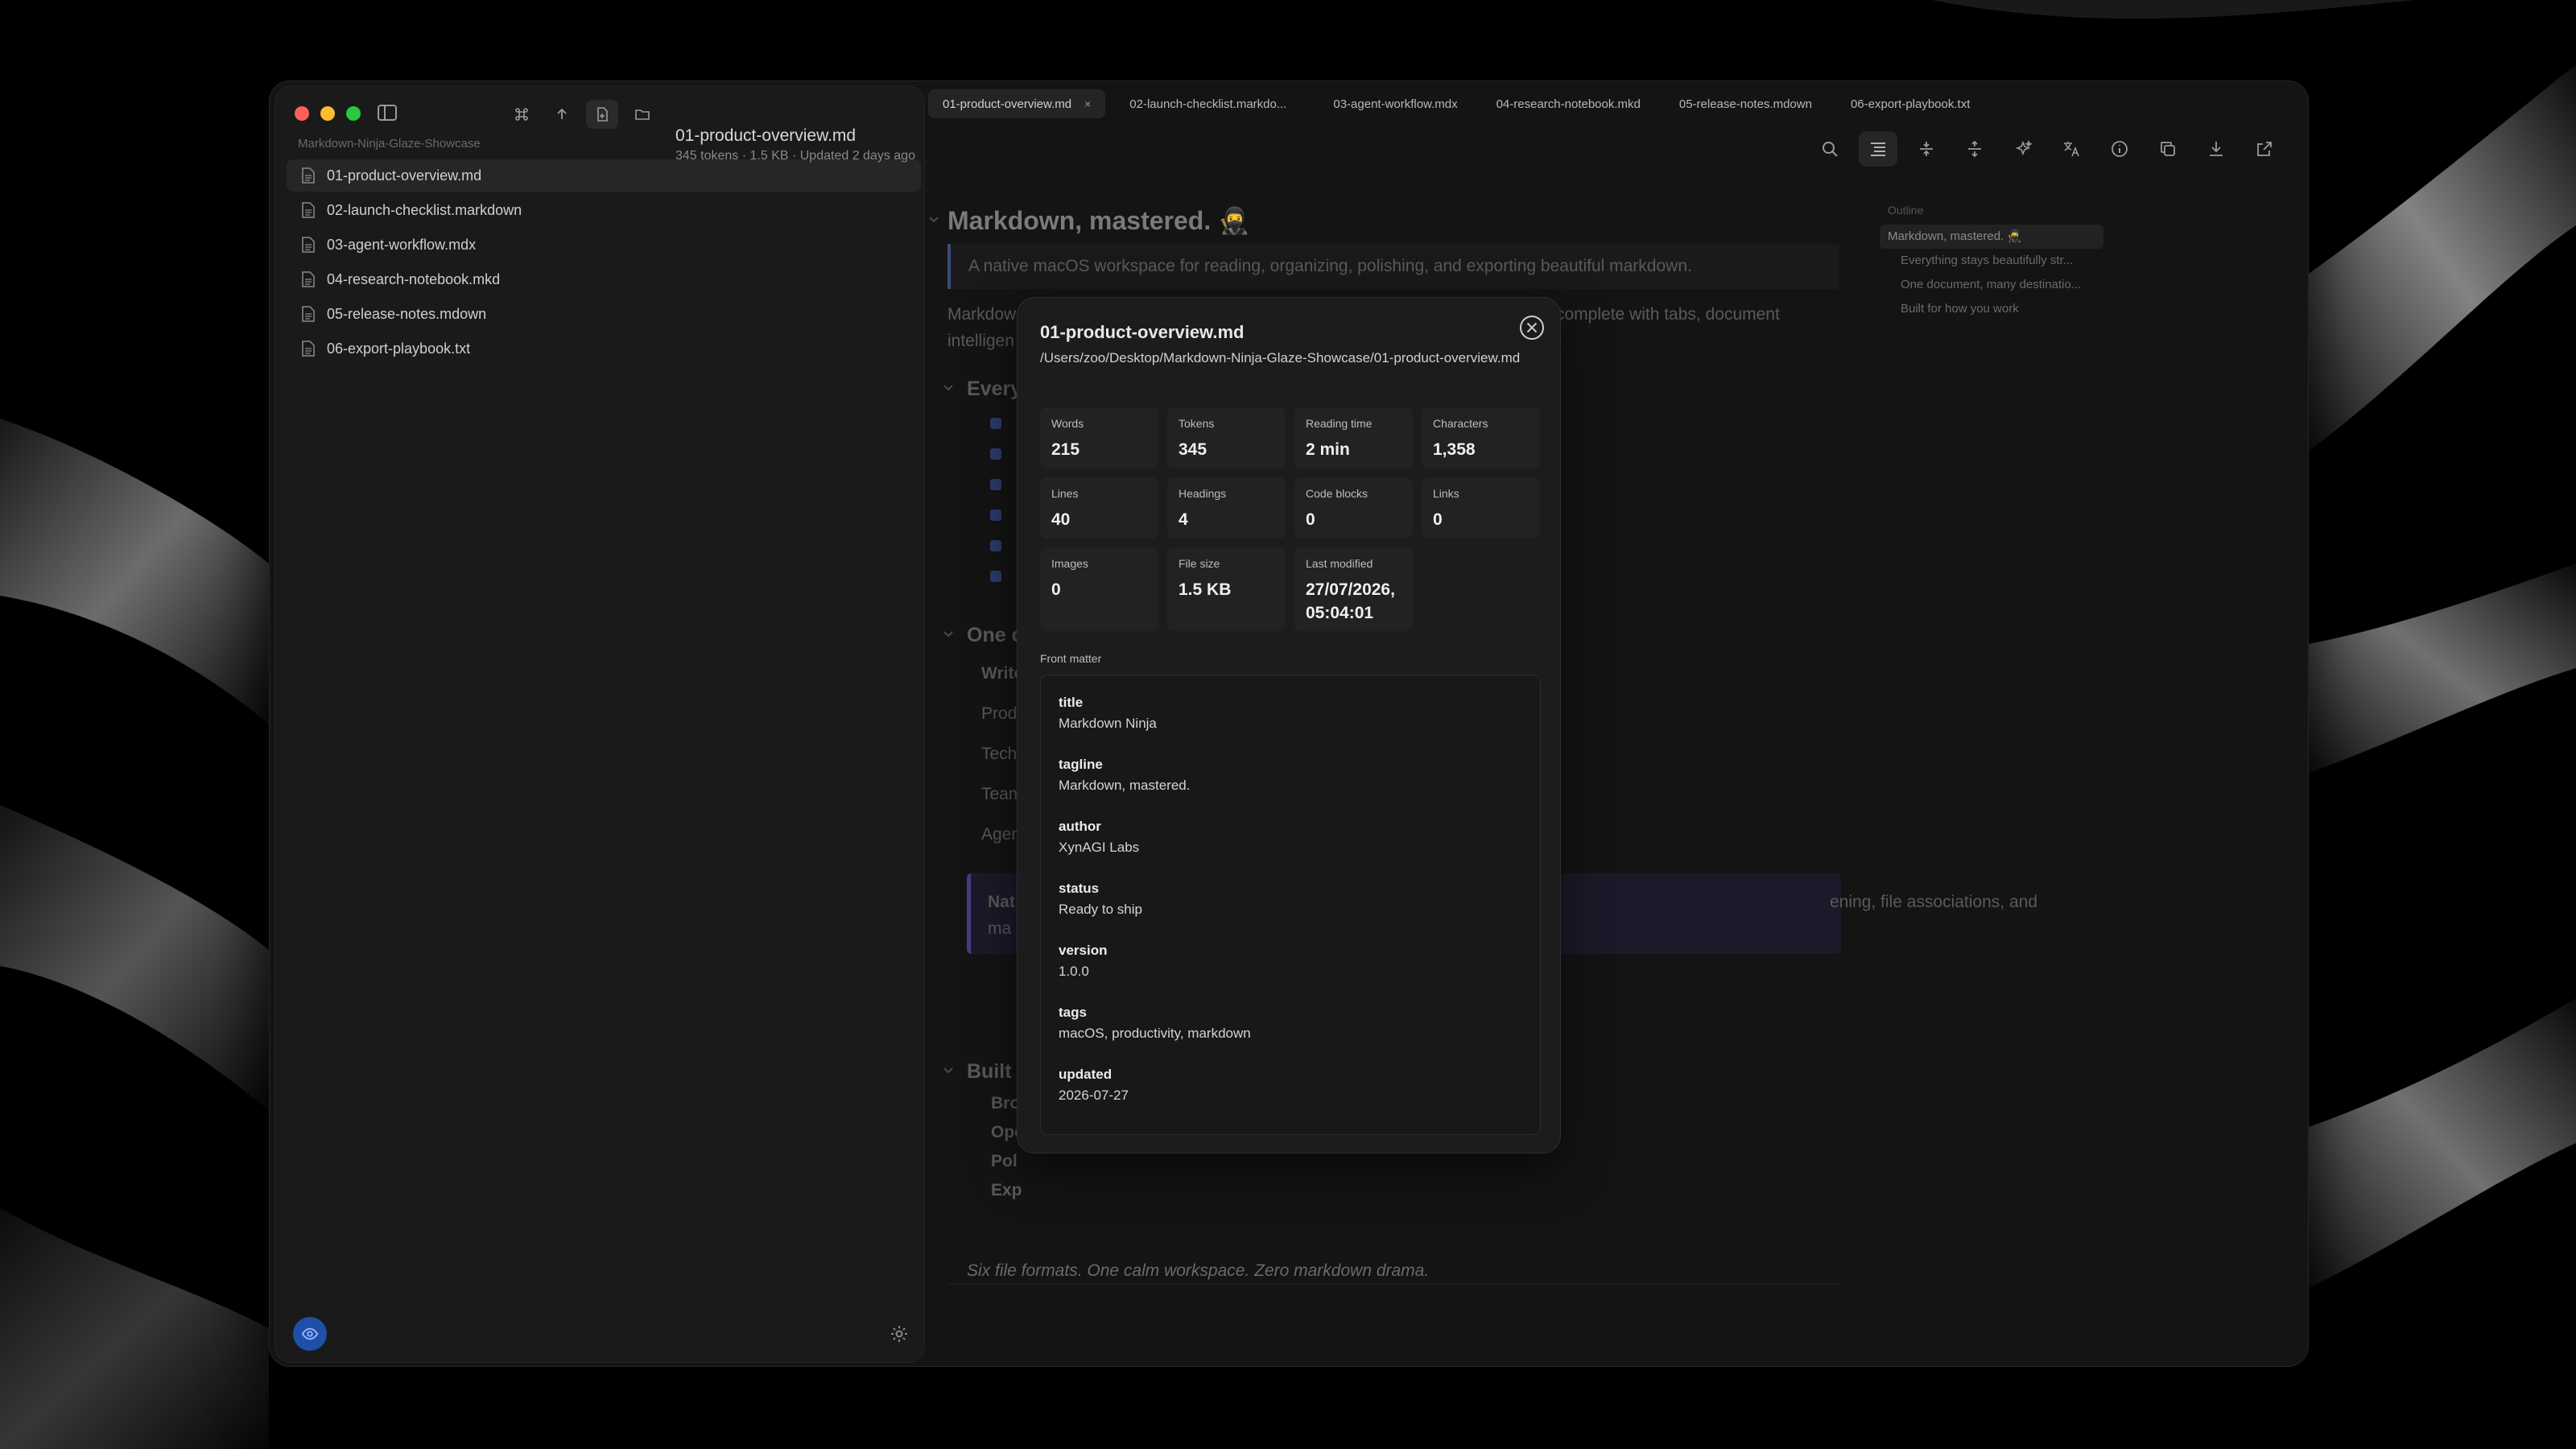 The height and width of the screenshot is (1449, 2576). What do you see at coordinates (1906, 211) in the screenshot?
I see `outline-title: Outline` at bounding box center [1906, 211].